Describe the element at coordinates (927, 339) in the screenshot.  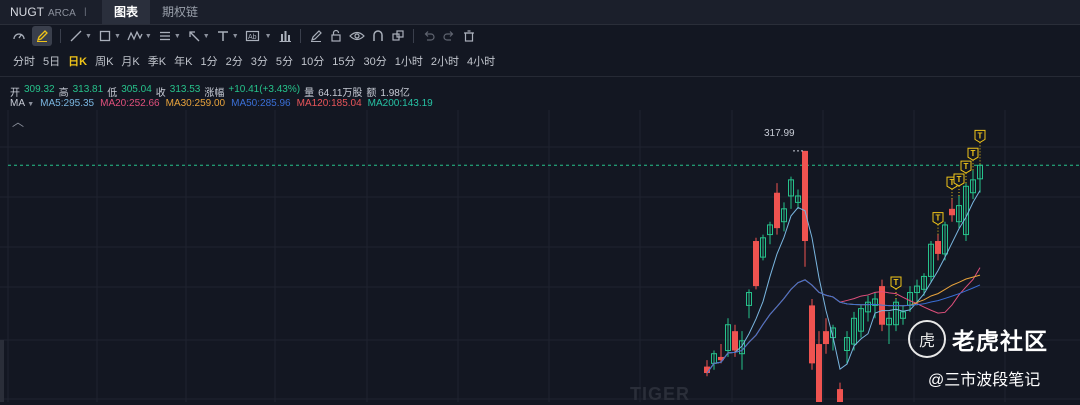
I see `tiger-logo-icon: 虎` at that location.